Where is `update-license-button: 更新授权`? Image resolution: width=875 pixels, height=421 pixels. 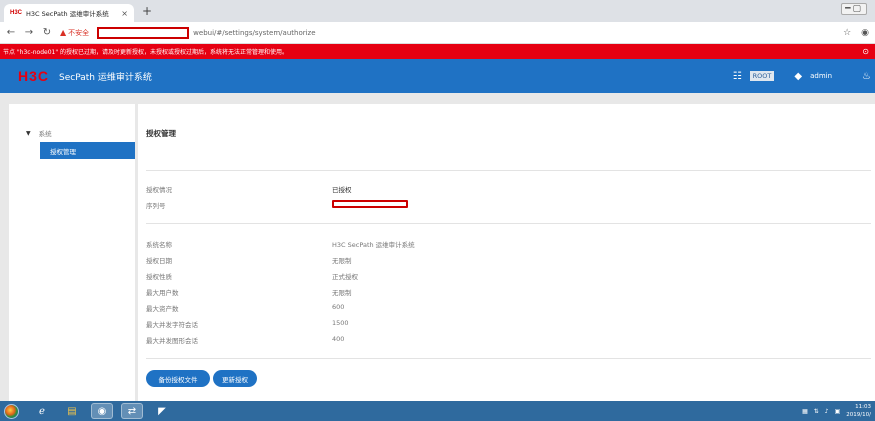
update-license-button: 更新授权 is located at coordinates (235, 378).